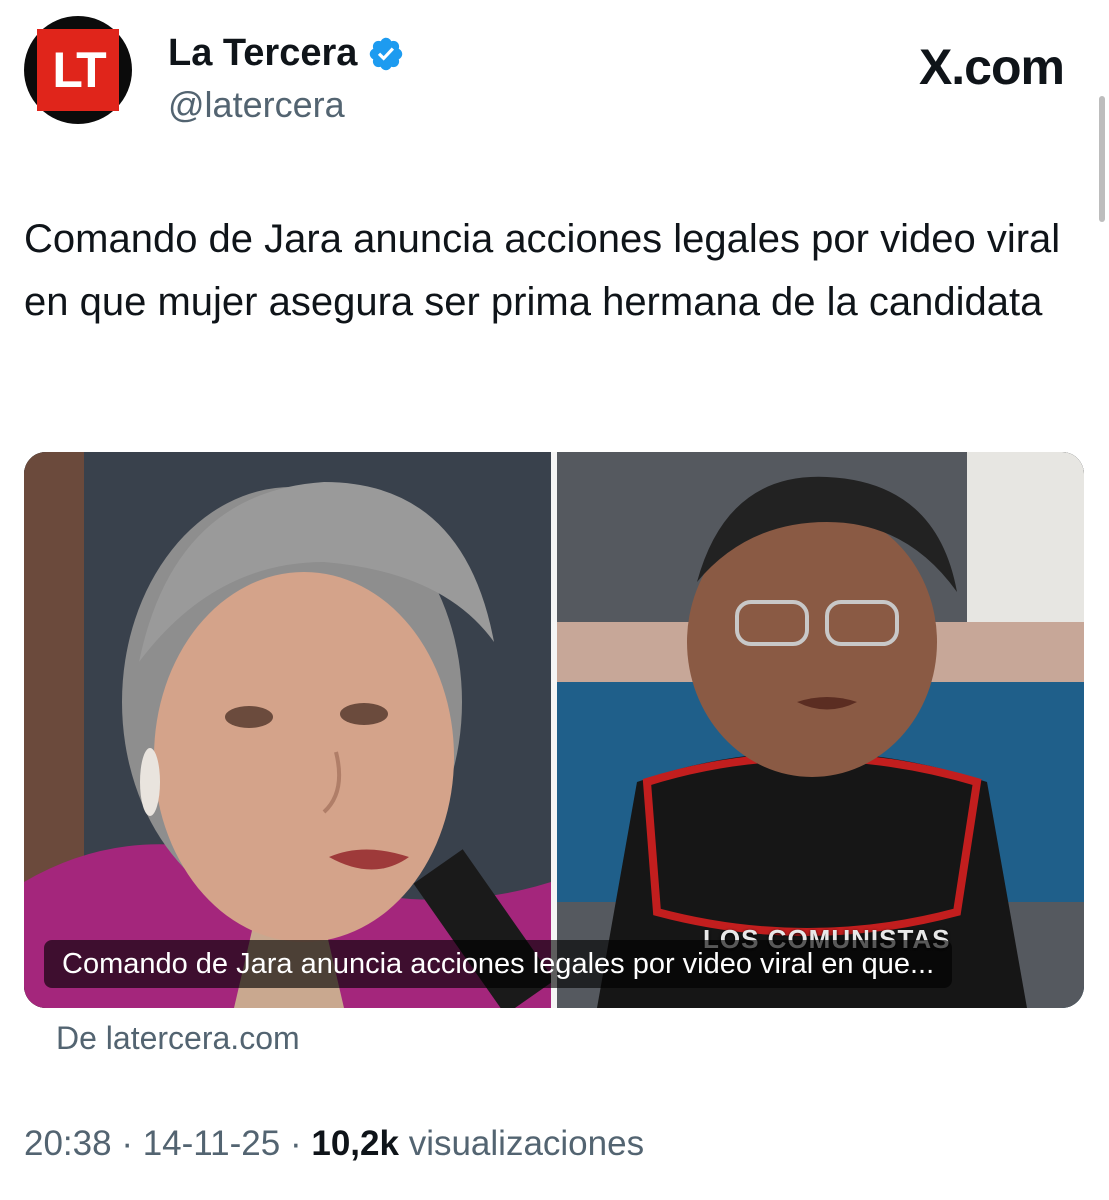  I want to click on la-tercera-logo: LT, so click(78, 70).